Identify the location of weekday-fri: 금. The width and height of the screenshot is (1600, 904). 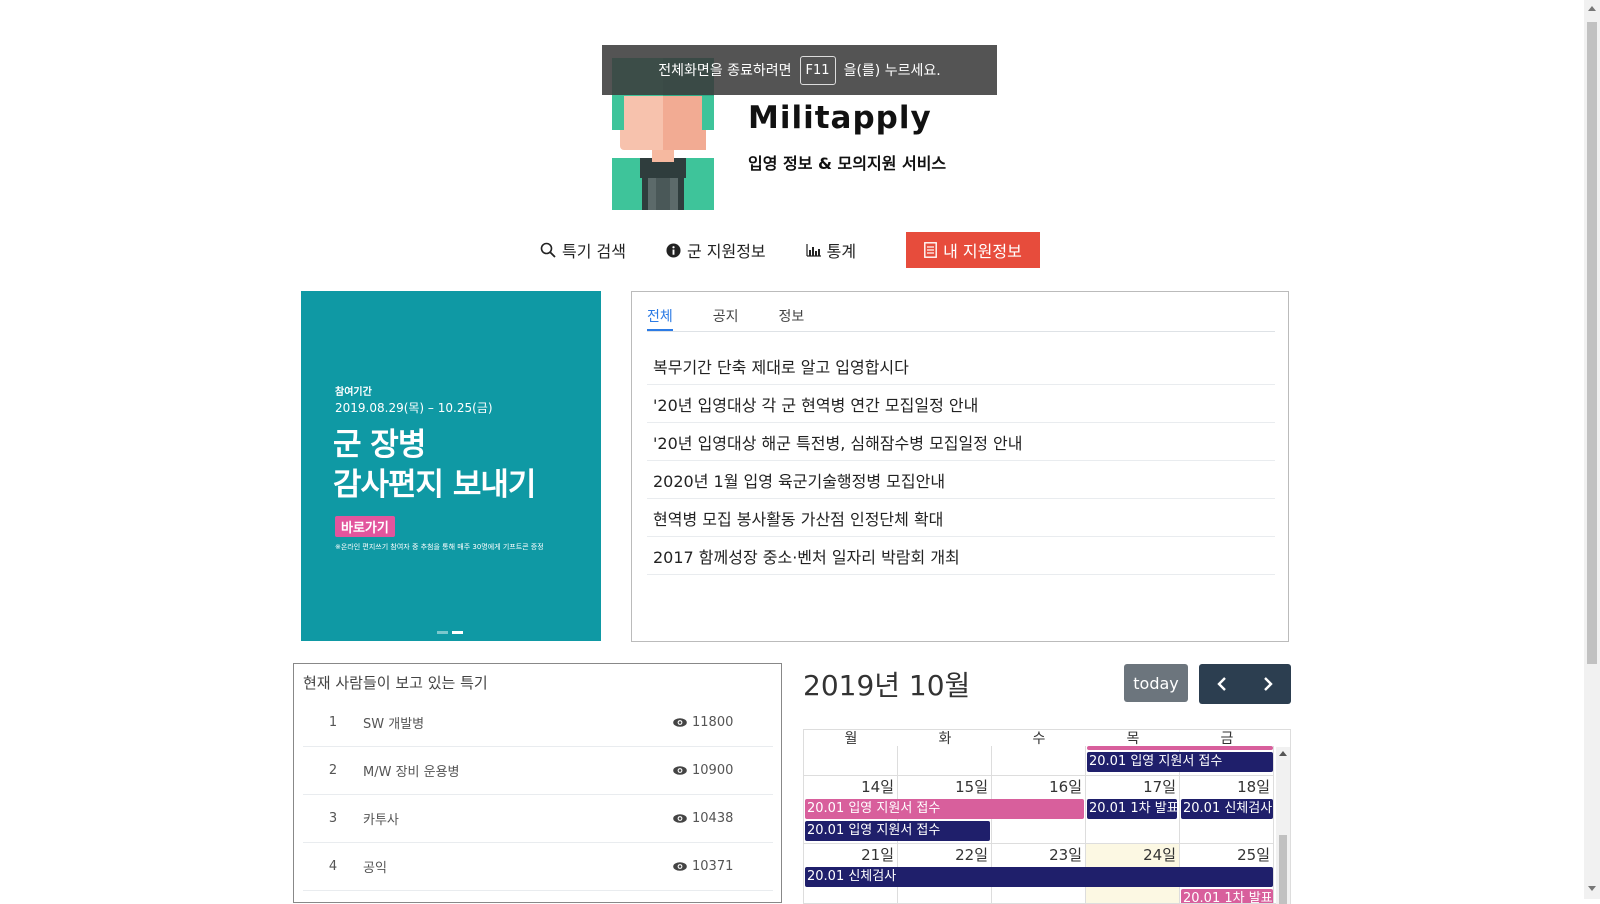
(1227, 739).